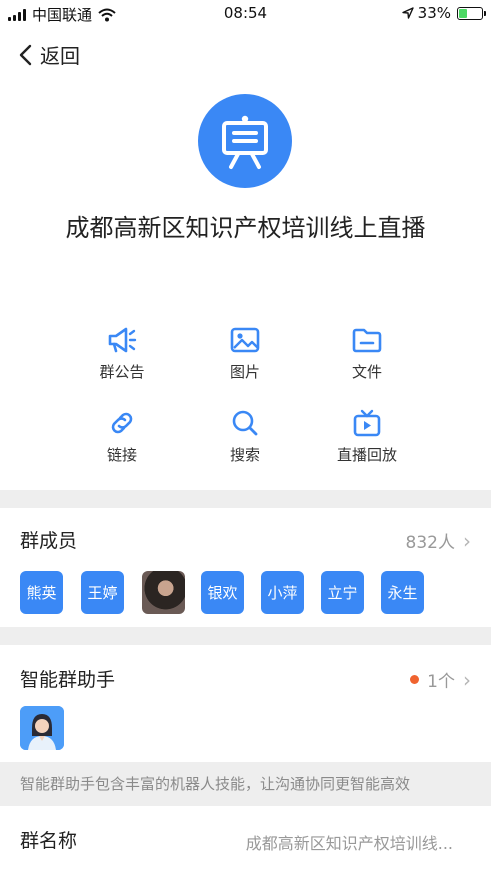 Image resolution: width=491 pixels, height=873 pixels. What do you see at coordinates (402, 592) in the screenshot?
I see `member-avatar: 永生` at bounding box center [402, 592].